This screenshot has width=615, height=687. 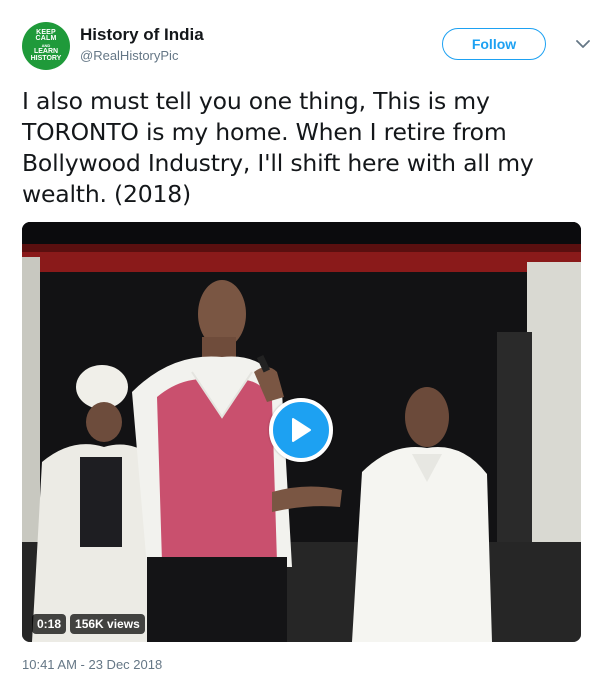 I want to click on avatar-text-calm: CALM, so click(x=46, y=39).